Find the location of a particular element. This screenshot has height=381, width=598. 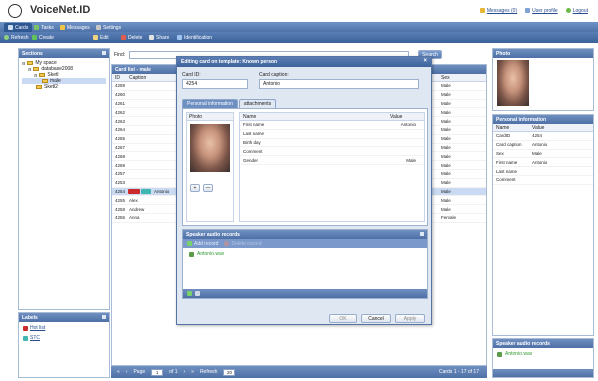

field-value: Antonio is located at coordinates (395, 124).